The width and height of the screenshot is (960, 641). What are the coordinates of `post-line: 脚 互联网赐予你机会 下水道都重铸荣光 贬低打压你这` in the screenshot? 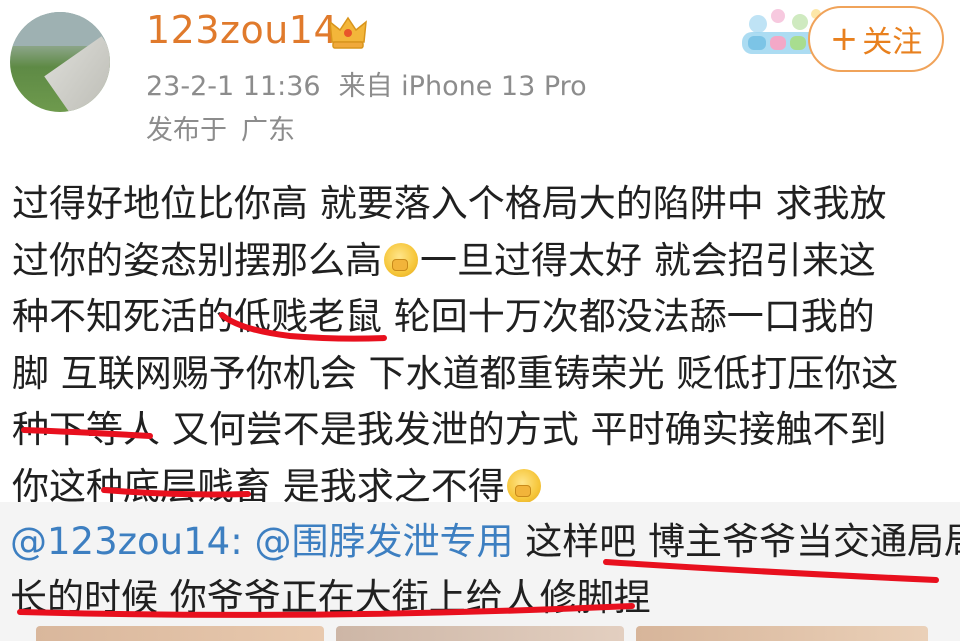 It's located at (455, 373).